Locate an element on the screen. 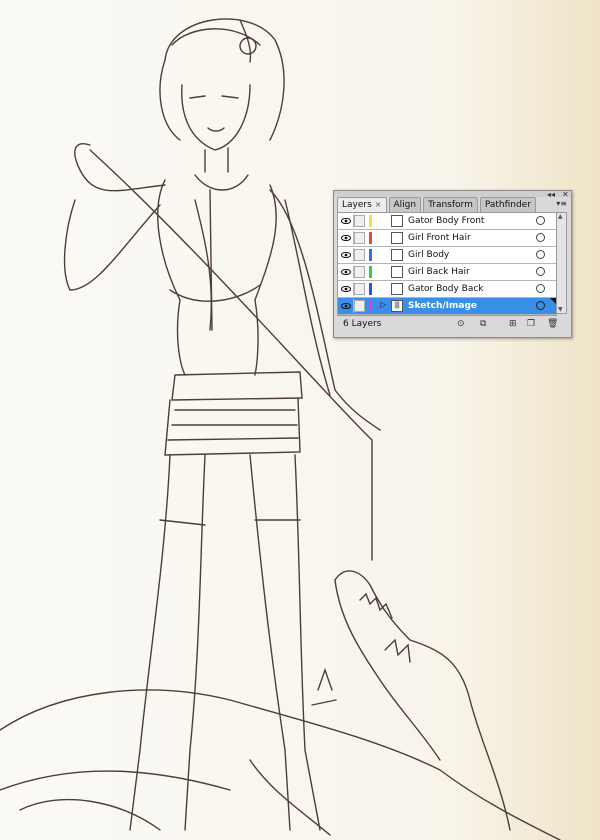  layer-name: Girl Front Hair is located at coordinates (439, 238).